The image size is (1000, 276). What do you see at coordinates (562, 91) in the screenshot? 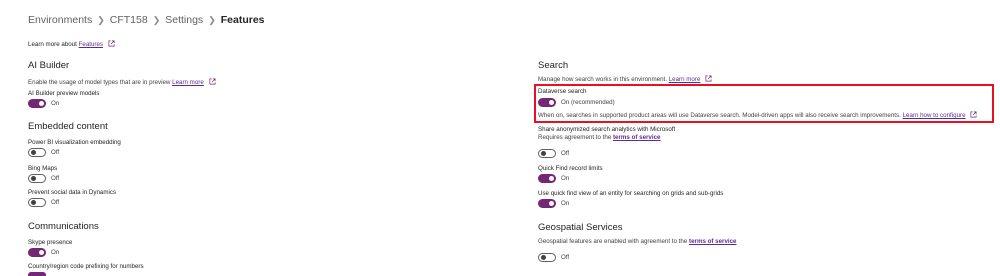
I see `dataverse-search-label: Dataverse search` at bounding box center [562, 91].